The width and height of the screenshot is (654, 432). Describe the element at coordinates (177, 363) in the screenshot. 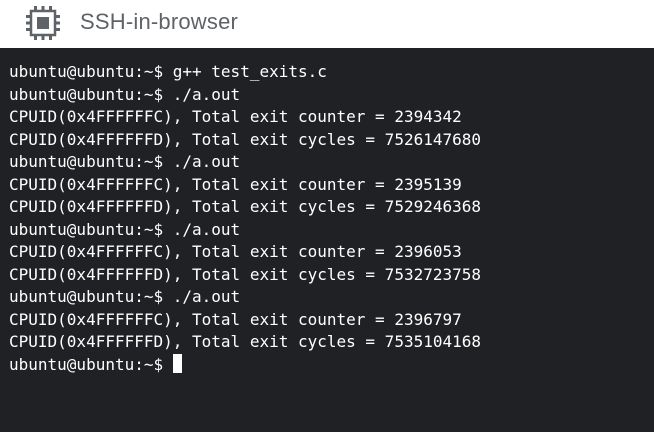

I see `terminal-cursor` at that location.